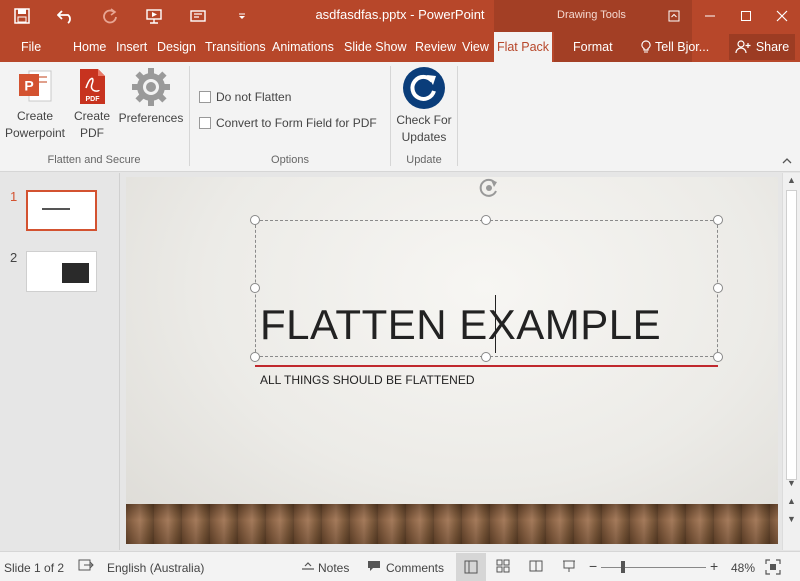  I want to click on preferences-button: Preferences, so click(151, 96).